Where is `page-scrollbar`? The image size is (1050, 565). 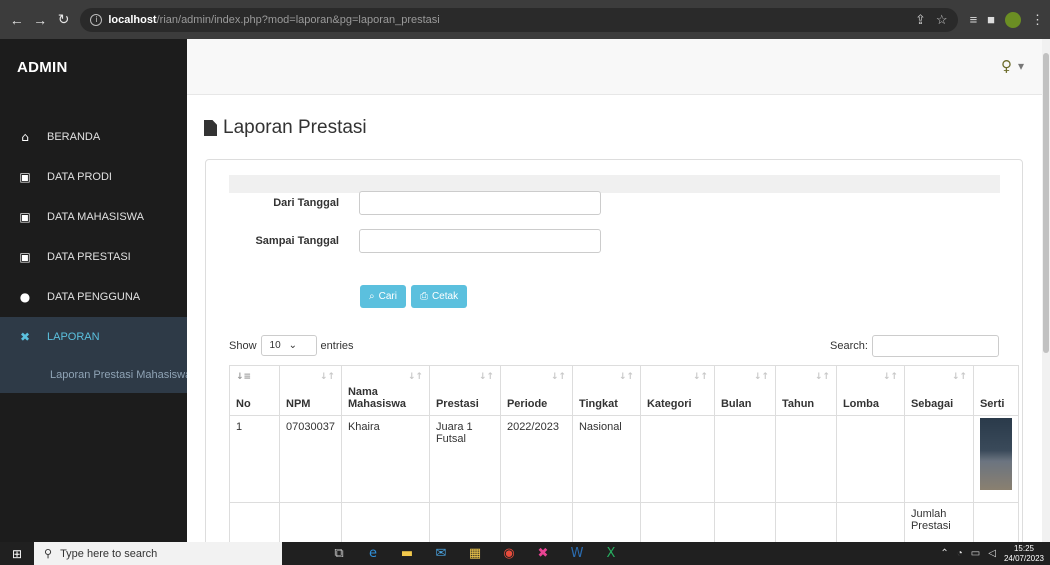
page-scrollbar is located at coordinates (1046, 290).